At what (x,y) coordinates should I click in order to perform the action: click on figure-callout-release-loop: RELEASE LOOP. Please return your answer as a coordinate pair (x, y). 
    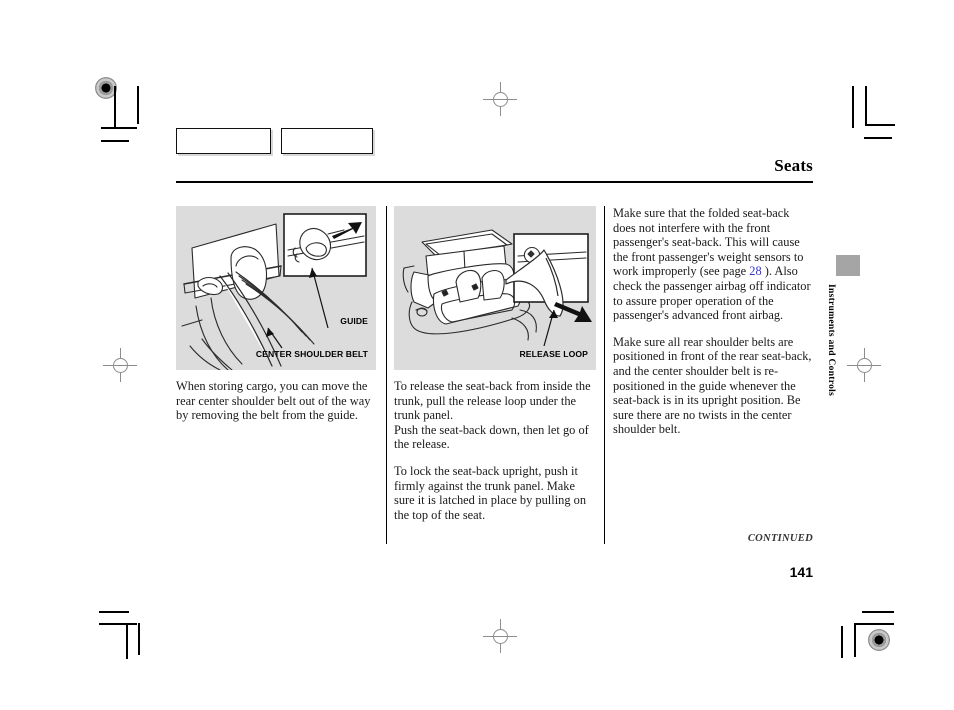
    Looking at the image, I should click on (553, 354).